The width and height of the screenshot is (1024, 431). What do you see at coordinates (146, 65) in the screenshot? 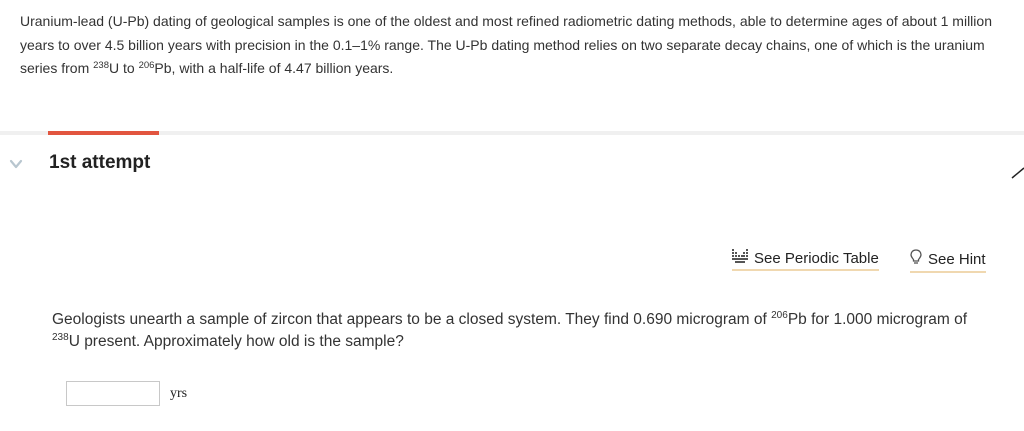
I see `intro-superscript-206: 206` at bounding box center [146, 65].